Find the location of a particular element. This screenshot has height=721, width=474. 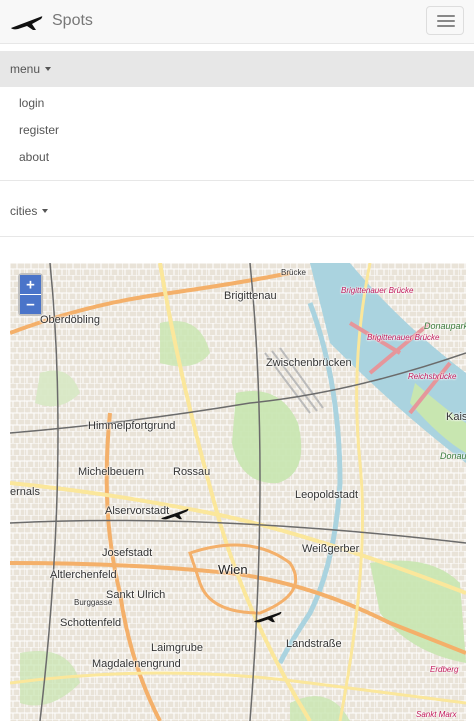

map-label: Erdberg is located at coordinates (444, 669).